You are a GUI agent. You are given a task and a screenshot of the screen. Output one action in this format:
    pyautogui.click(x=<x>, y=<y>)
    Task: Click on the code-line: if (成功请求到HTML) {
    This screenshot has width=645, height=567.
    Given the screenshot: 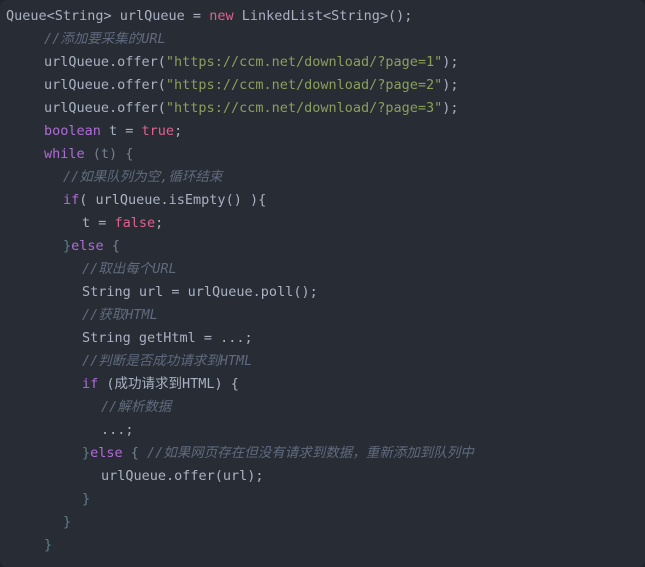 What is the action you would take?
    pyautogui.click(x=322, y=384)
    